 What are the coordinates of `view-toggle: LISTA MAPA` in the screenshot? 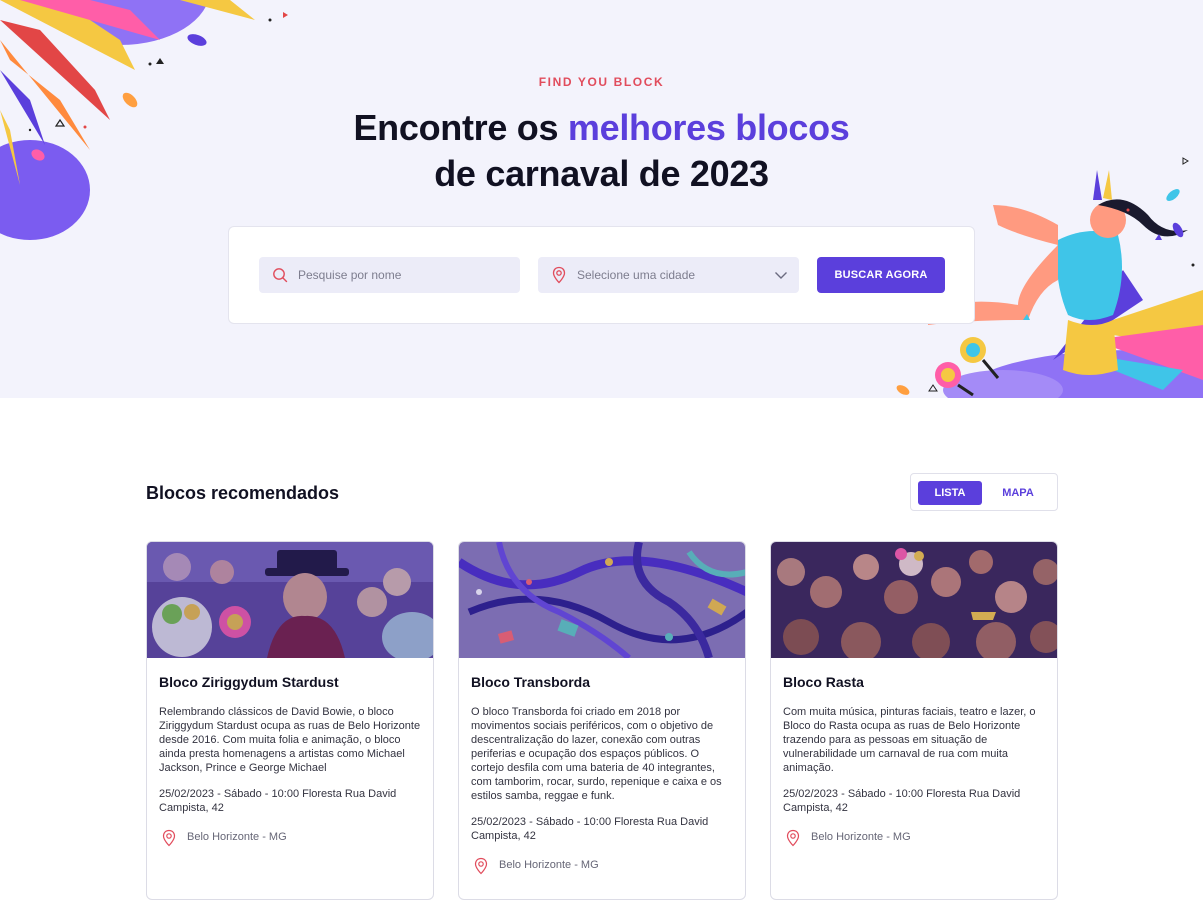 It's located at (984, 492).